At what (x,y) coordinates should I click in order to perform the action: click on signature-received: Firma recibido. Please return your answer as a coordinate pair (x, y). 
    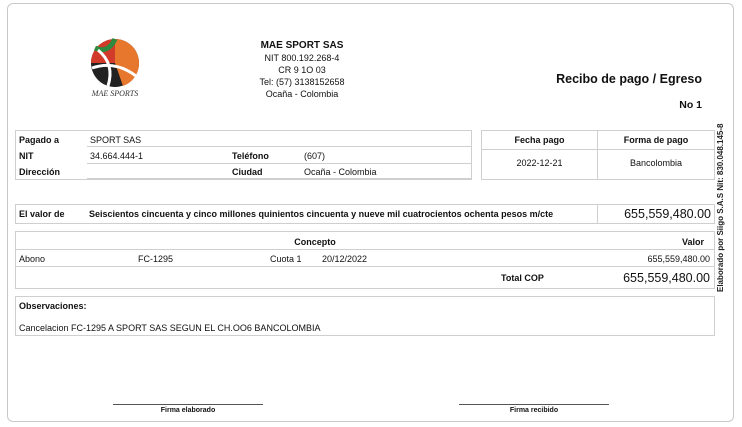
    Looking at the image, I should click on (534, 409).